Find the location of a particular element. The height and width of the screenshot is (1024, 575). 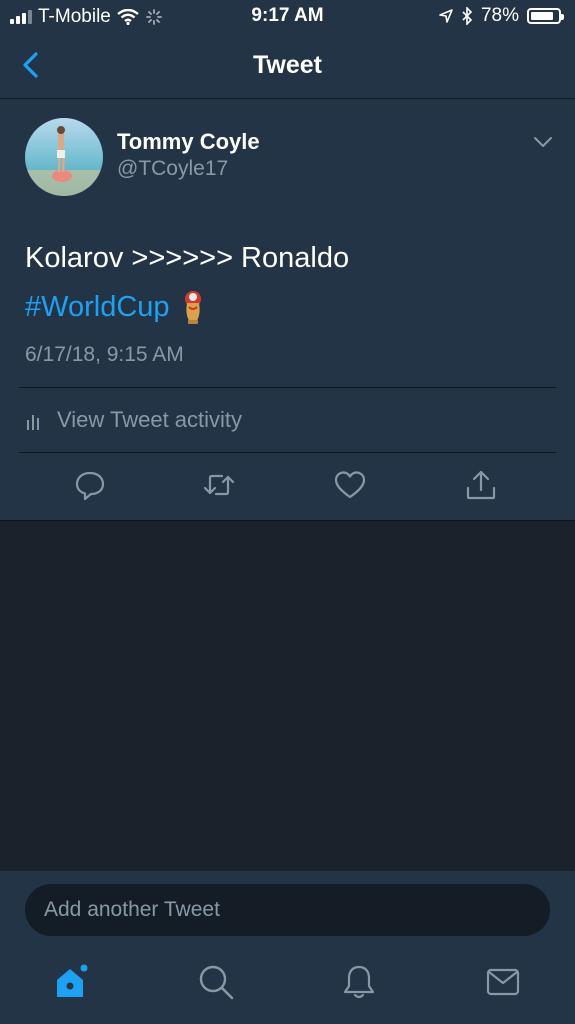

search-icon is located at coordinates (216, 982).